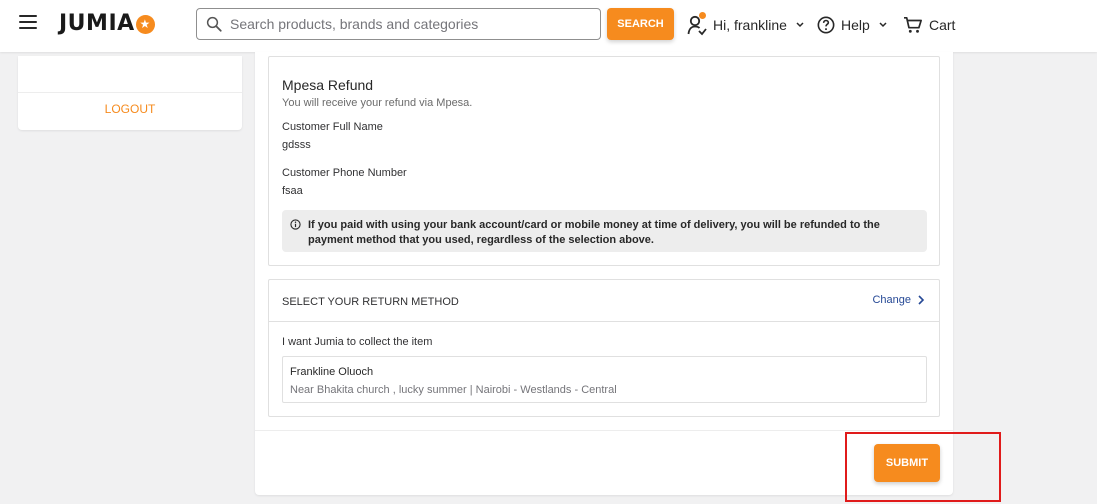 Image resolution: width=1097 pixels, height=504 pixels. What do you see at coordinates (214, 24) in the screenshot?
I see `search-icon` at bounding box center [214, 24].